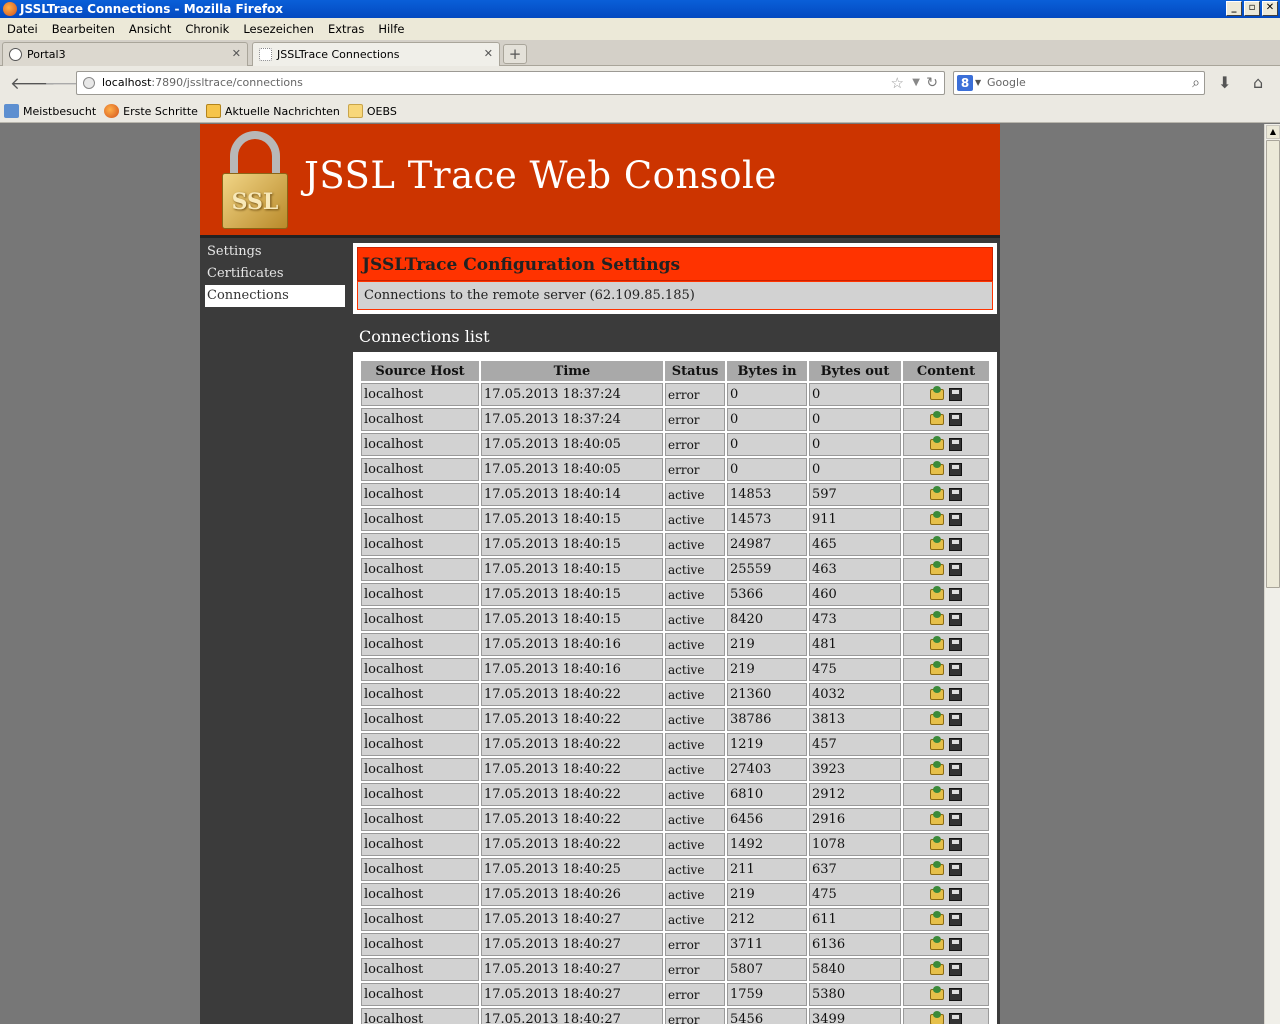  Describe the element at coordinates (275, 296) in the screenshot. I see `sidebar-item-connections: Connections` at that location.